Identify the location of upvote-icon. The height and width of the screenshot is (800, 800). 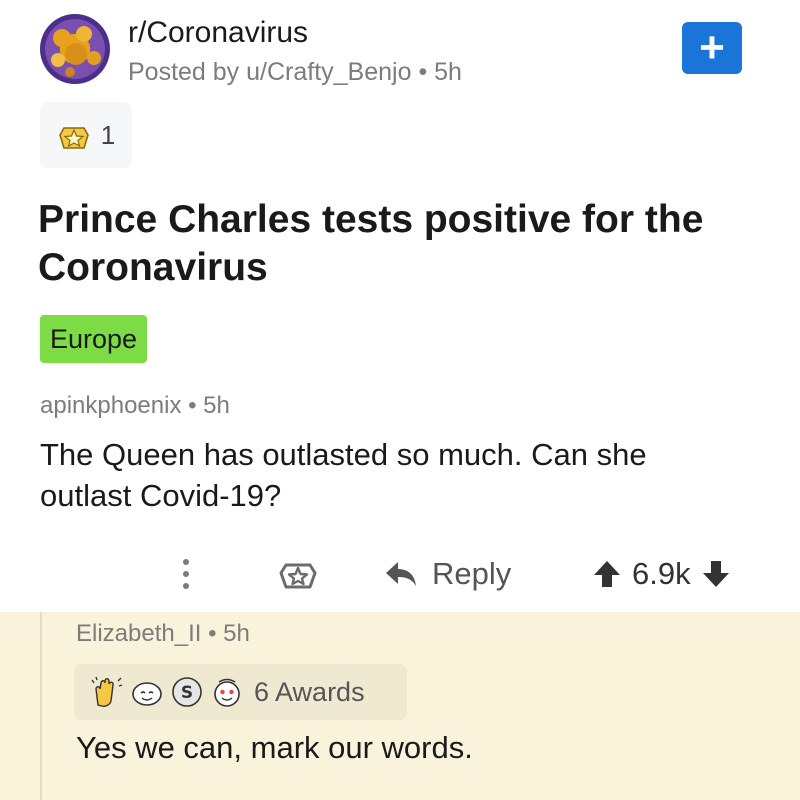
(607, 574).